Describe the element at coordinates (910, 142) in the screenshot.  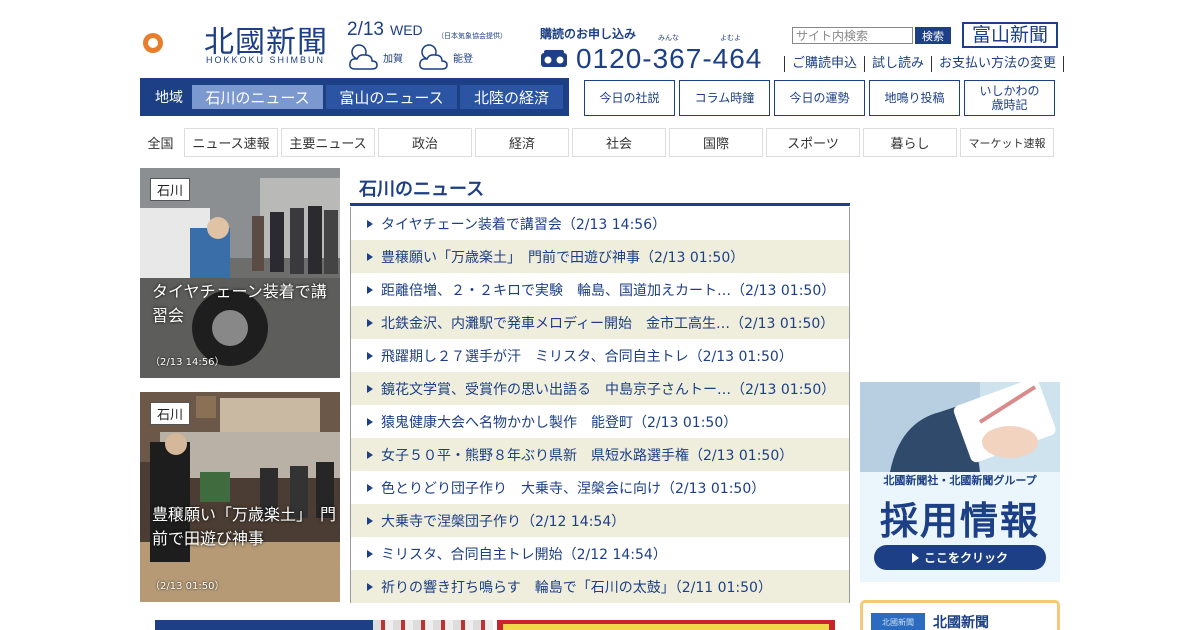
I see `category-living: 暮らし` at that location.